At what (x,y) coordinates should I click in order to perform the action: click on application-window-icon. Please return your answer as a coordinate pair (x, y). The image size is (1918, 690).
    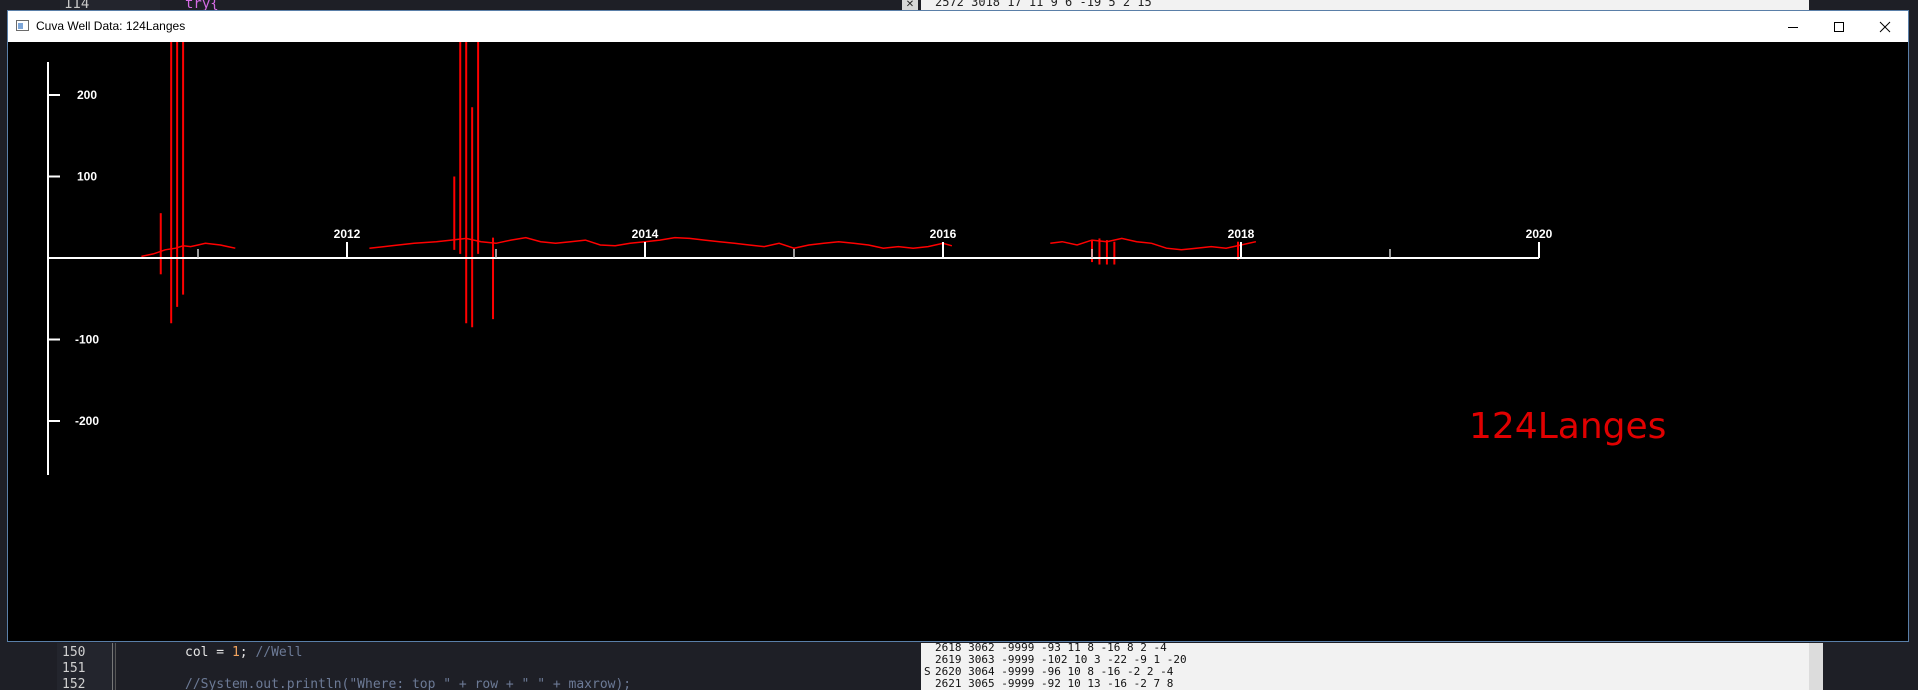
    Looking at the image, I should click on (22, 25).